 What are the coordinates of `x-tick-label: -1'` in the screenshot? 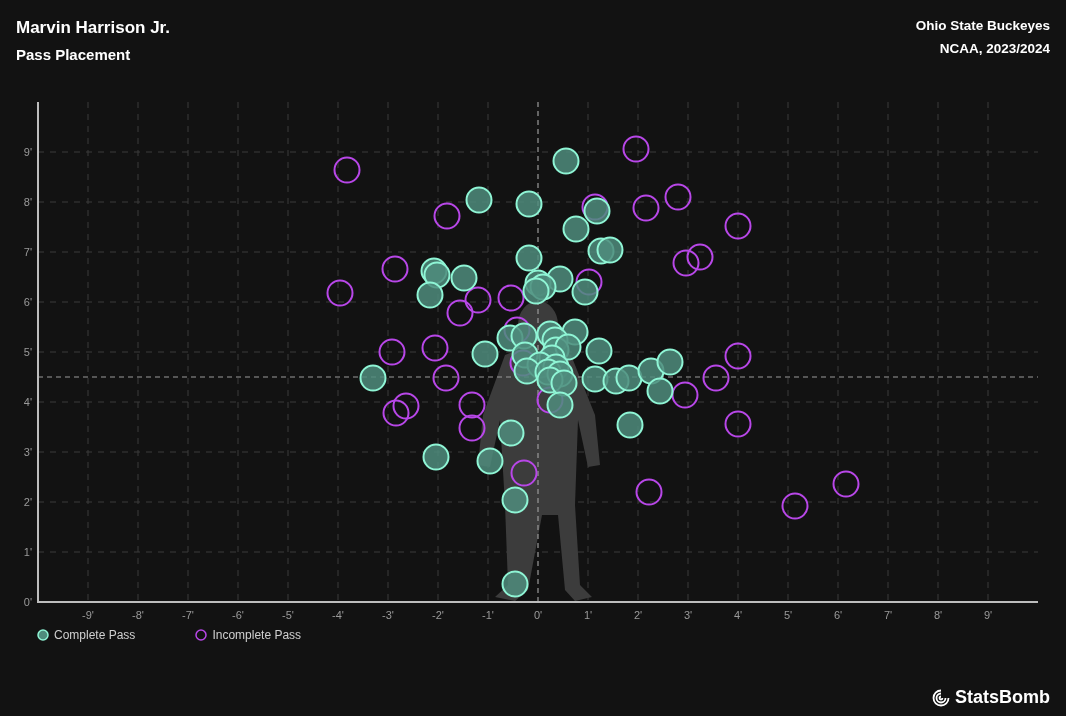 It's located at (488, 614).